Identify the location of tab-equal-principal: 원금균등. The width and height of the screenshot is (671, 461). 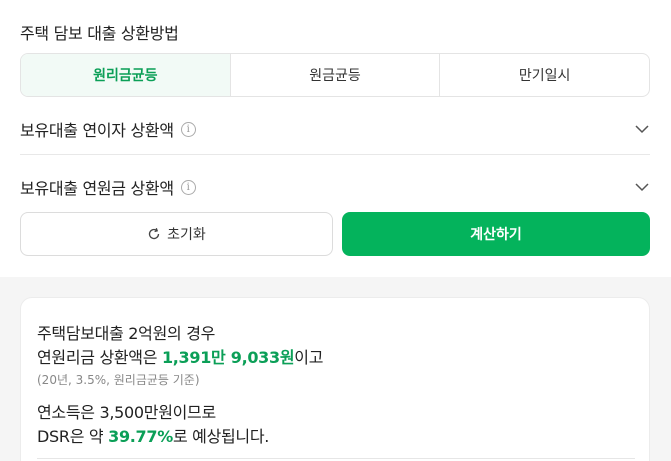
(334, 75).